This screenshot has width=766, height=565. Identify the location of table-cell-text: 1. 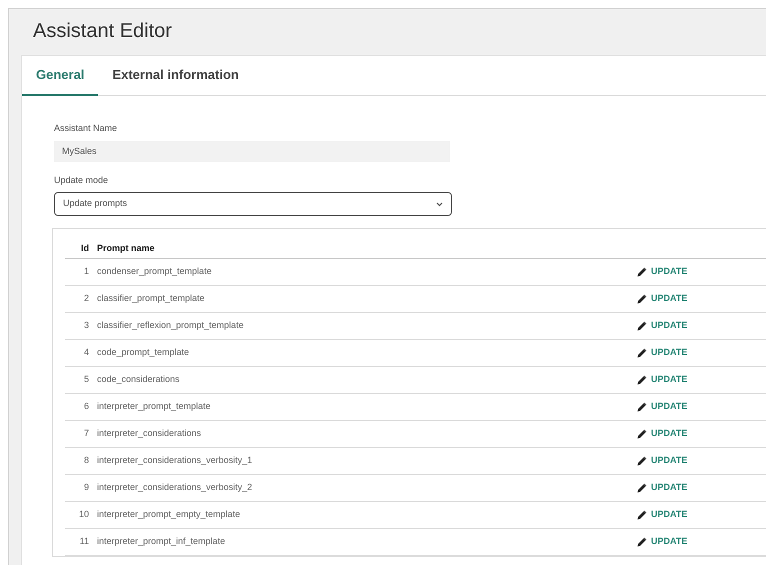
(86, 271).